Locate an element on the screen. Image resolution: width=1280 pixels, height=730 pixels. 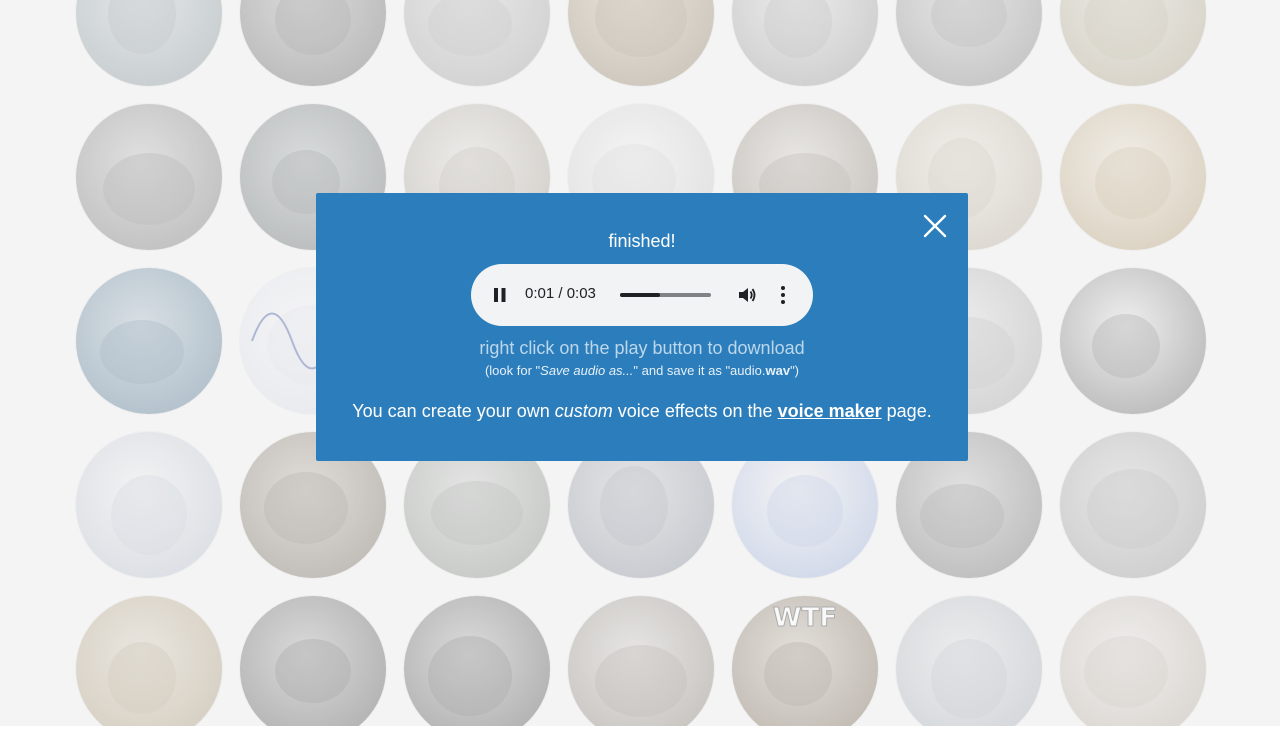
audio-player: 0:01 / 0:03 is located at coordinates (642, 295).